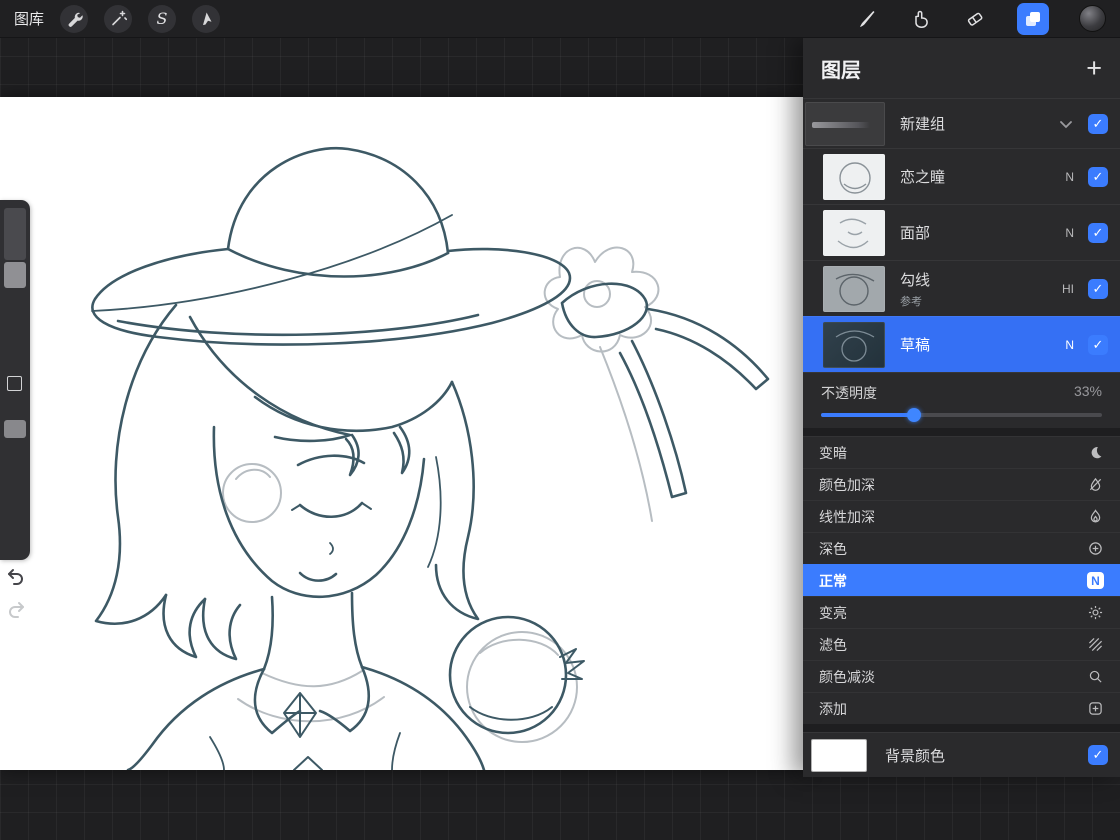 This screenshot has width=1120, height=840. Describe the element at coordinates (961, 484) in the screenshot. I see `blend-row-color-burn: 颜色加深` at that location.